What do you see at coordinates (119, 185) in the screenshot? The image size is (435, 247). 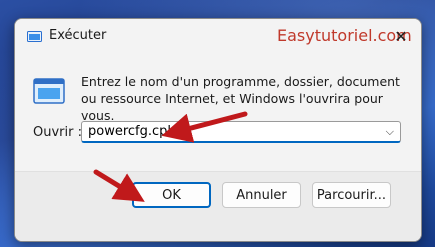 I see `arrow-to-ok-button` at bounding box center [119, 185].